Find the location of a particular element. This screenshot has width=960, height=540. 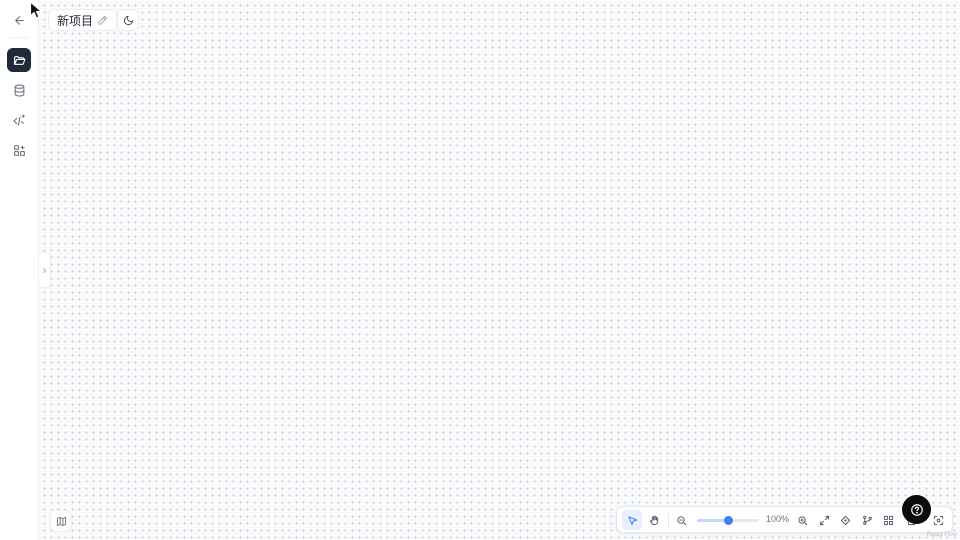

chevron-right-icon is located at coordinates (45, 270).